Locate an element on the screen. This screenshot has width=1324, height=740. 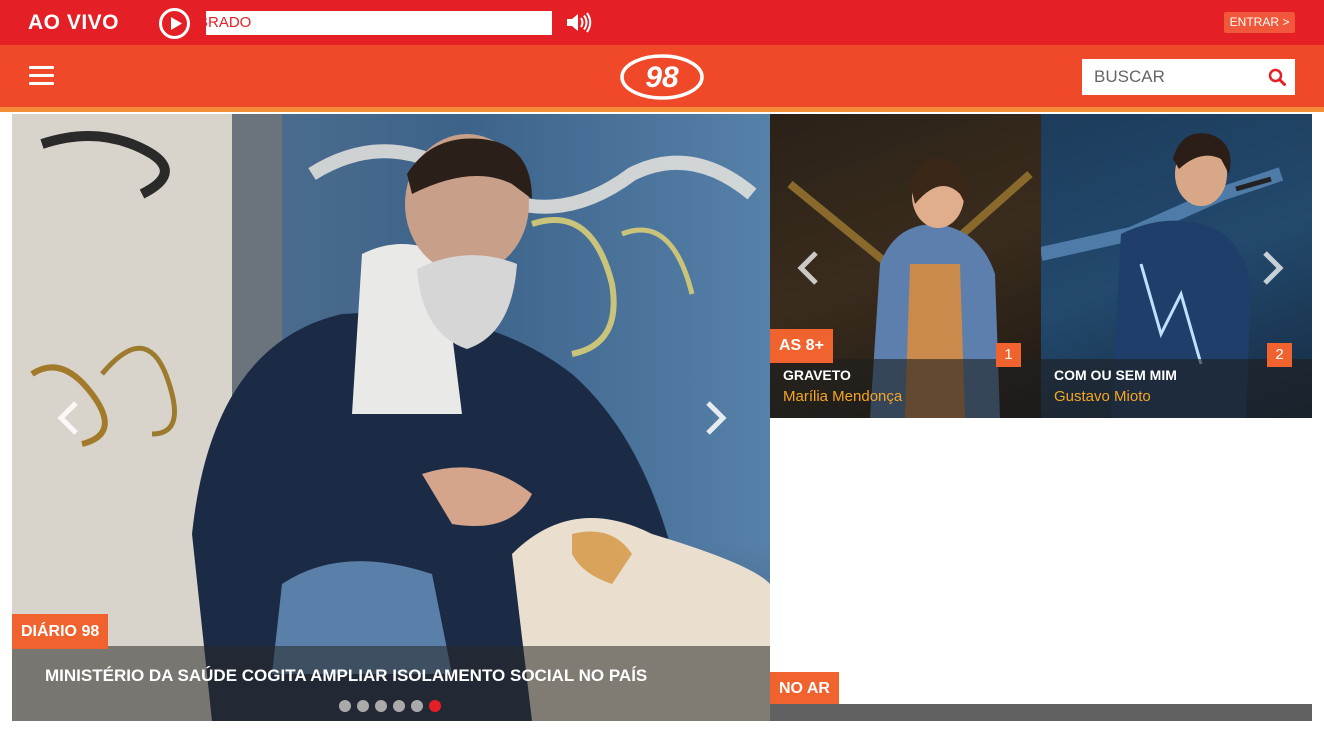
login-button: ENTRAR > is located at coordinates (1259, 22).